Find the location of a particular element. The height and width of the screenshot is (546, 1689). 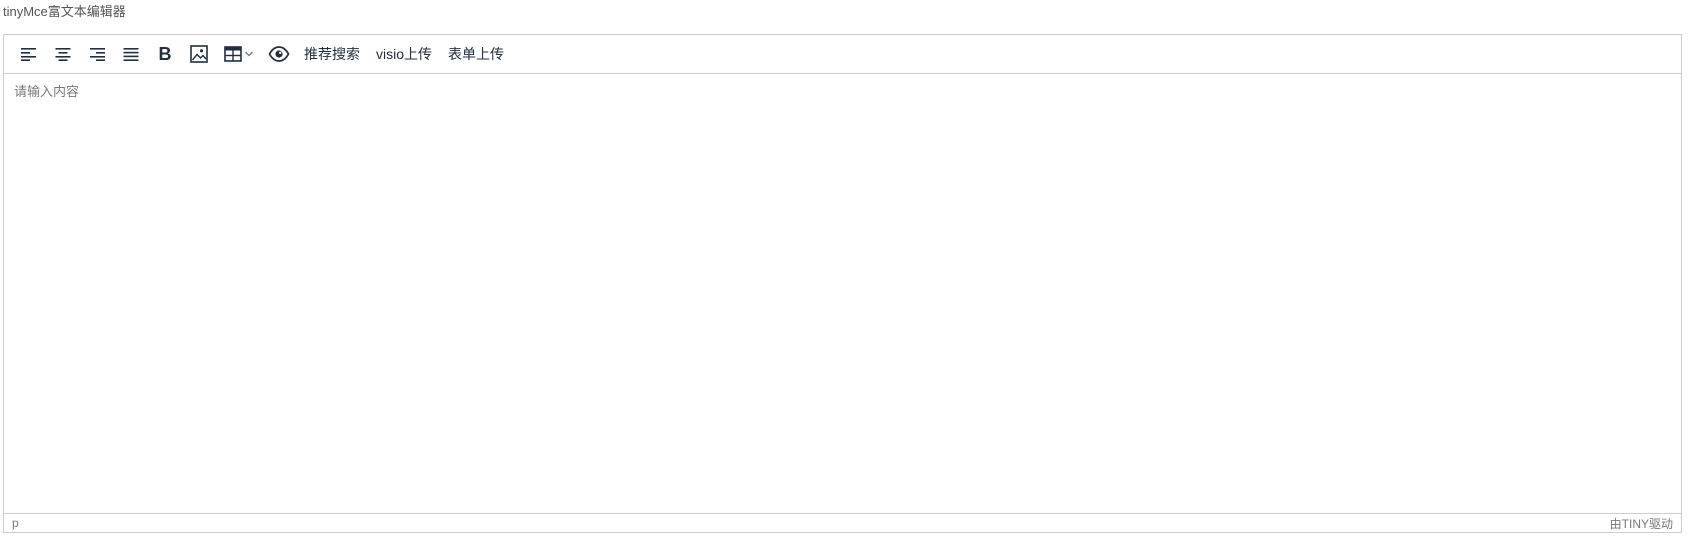

tiny-branding-link: 由TINY驱动 is located at coordinates (1641, 523).